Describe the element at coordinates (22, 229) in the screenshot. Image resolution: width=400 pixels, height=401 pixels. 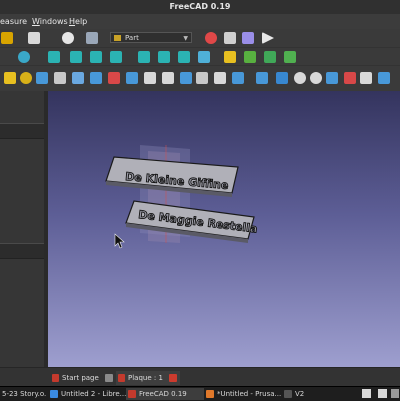
I see `combo-view-panel` at that location.